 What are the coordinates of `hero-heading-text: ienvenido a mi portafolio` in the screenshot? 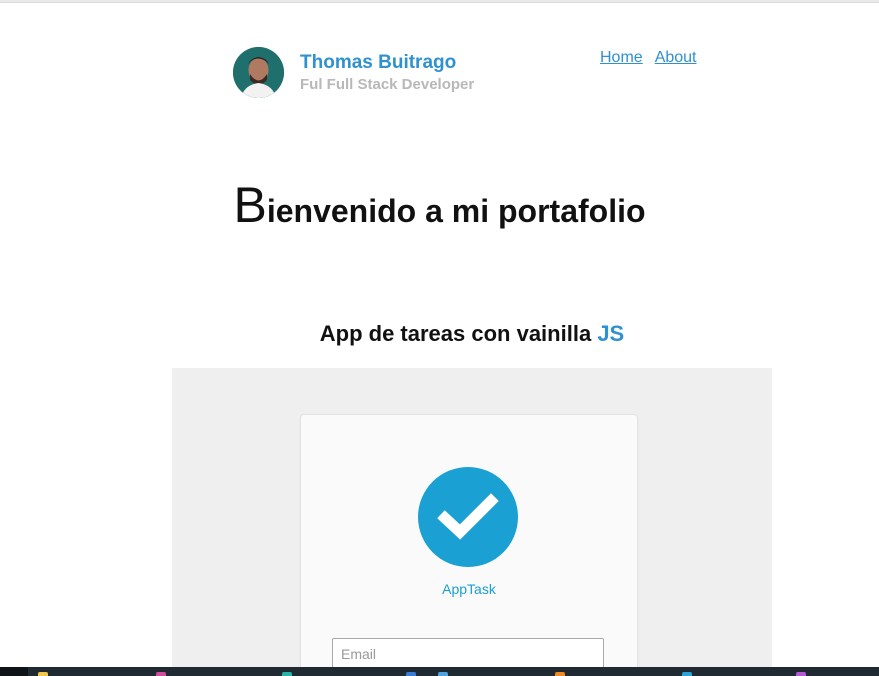 It's located at (456, 211).